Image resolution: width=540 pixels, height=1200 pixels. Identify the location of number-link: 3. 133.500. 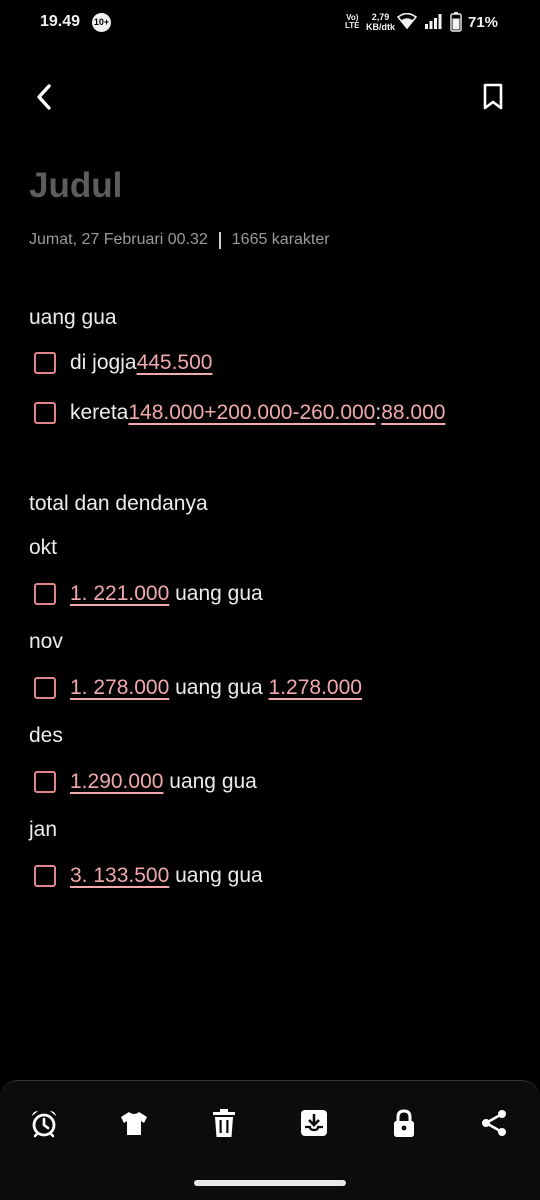
(119, 876).